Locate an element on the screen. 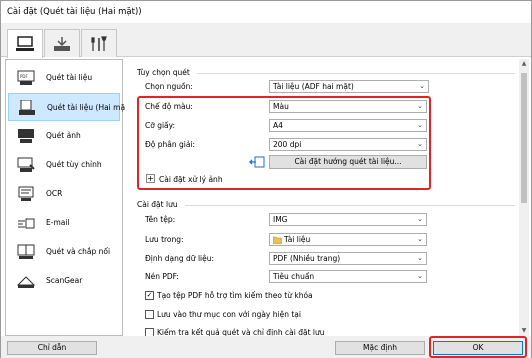  color-mode-label: Chế độ màu: is located at coordinates (169, 106).